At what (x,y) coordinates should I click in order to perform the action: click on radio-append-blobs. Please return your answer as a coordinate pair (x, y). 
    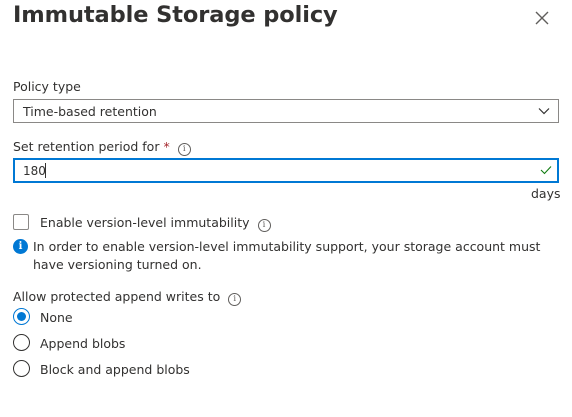
    Looking at the image, I should click on (21, 342).